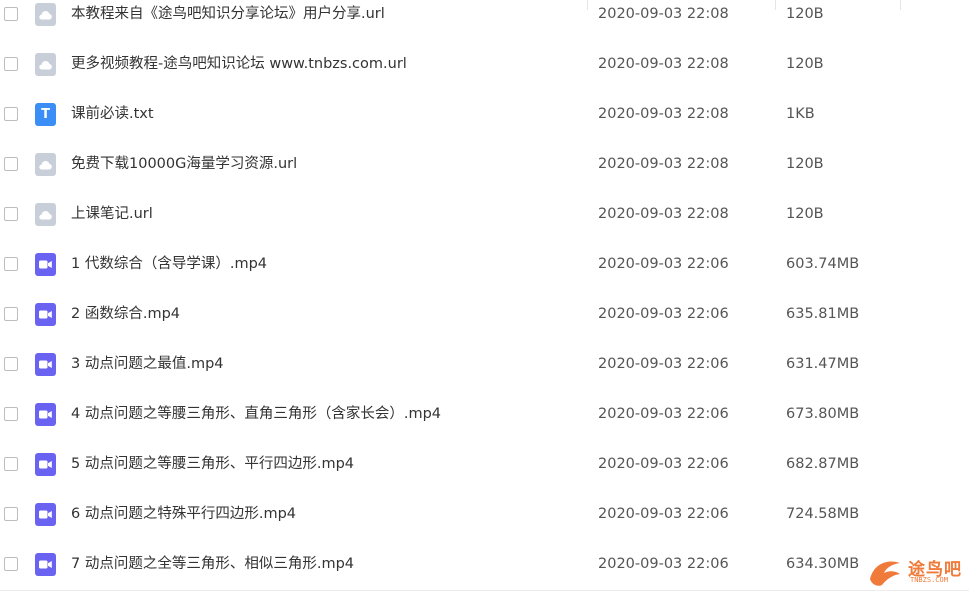 Image resolution: width=969 pixels, height=593 pixels. What do you see at coordinates (484, 590) in the screenshot?
I see `list-bottom-border` at bounding box center [484, 590].